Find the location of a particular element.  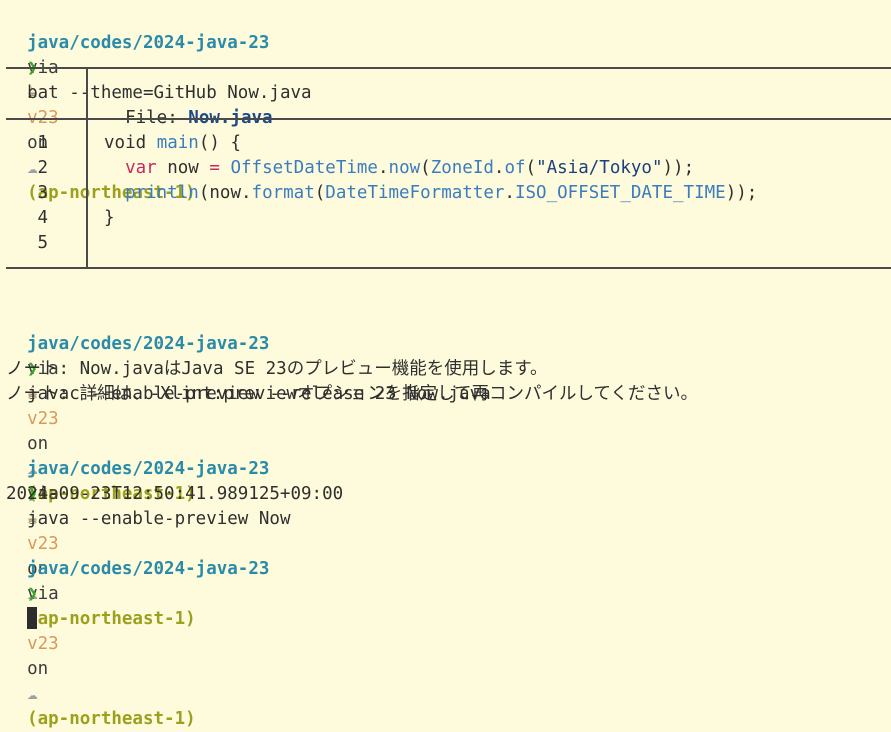

output-line: ノート: Now.javaはJava SE 23のプレビュー機能を使用します。 is located at coordinates (277, 369).